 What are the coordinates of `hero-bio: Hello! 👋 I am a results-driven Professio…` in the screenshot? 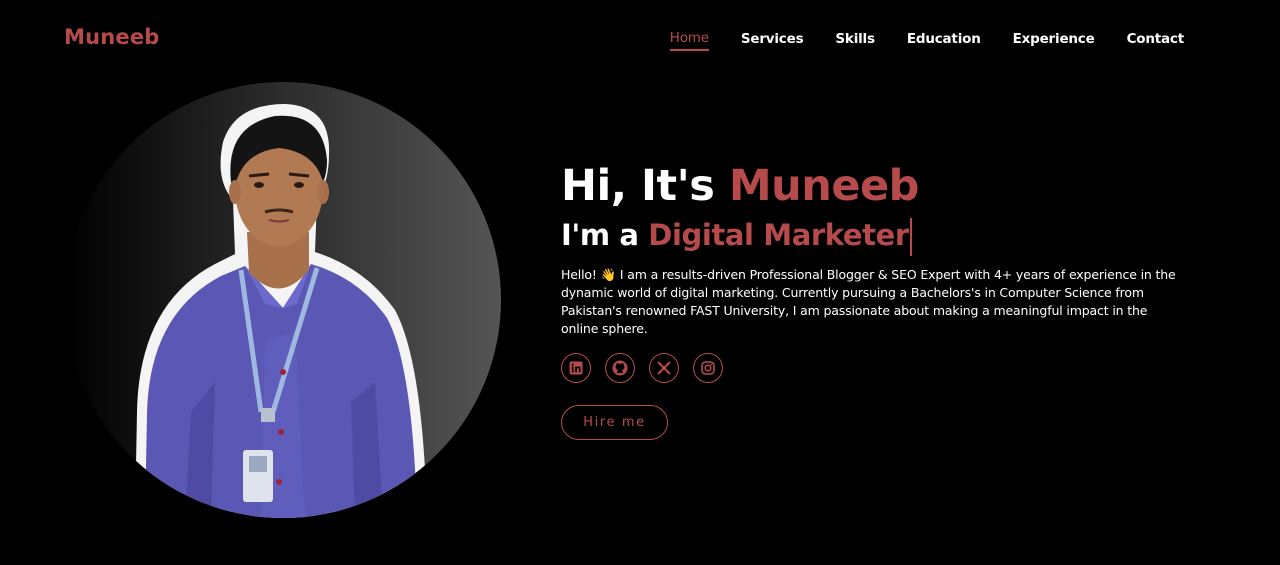 It's located at (868, 301).